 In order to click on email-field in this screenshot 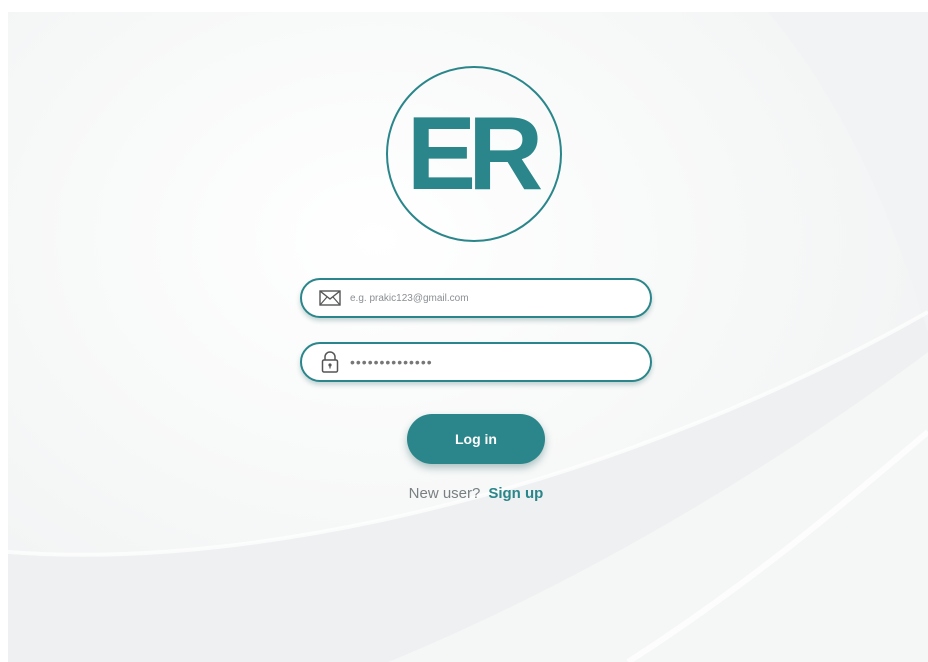, I will do `click(476, 298)`.